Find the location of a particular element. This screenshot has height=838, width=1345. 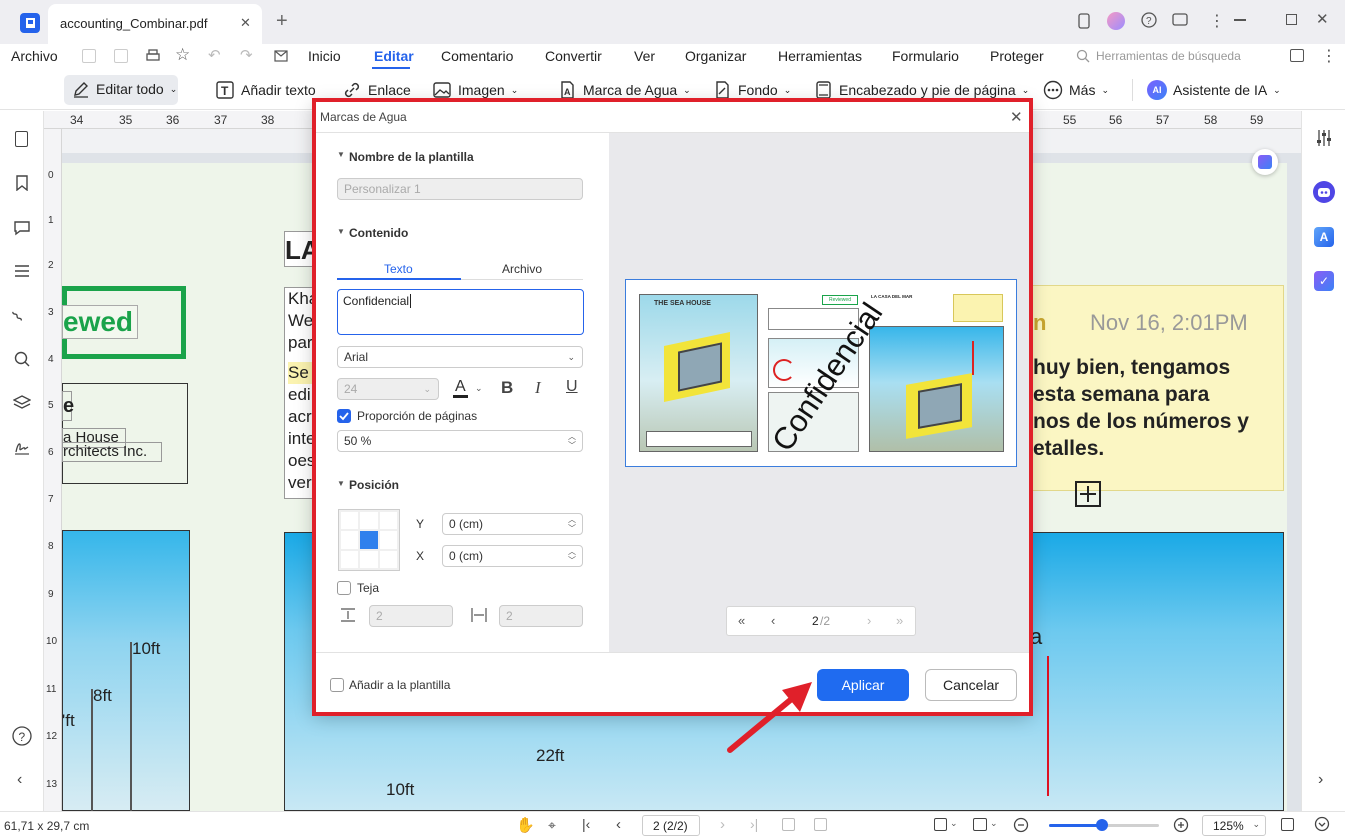

mail-icon is located at coordinates (281, 56).